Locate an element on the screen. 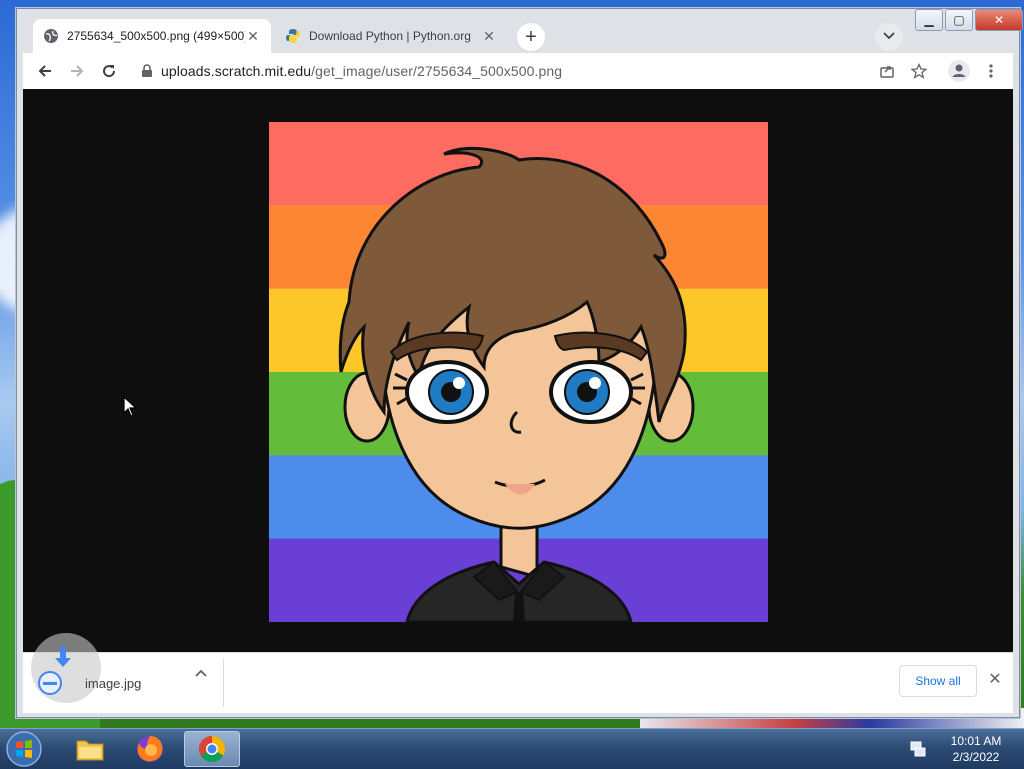  reload-icon is located at coordinates (109, 71).